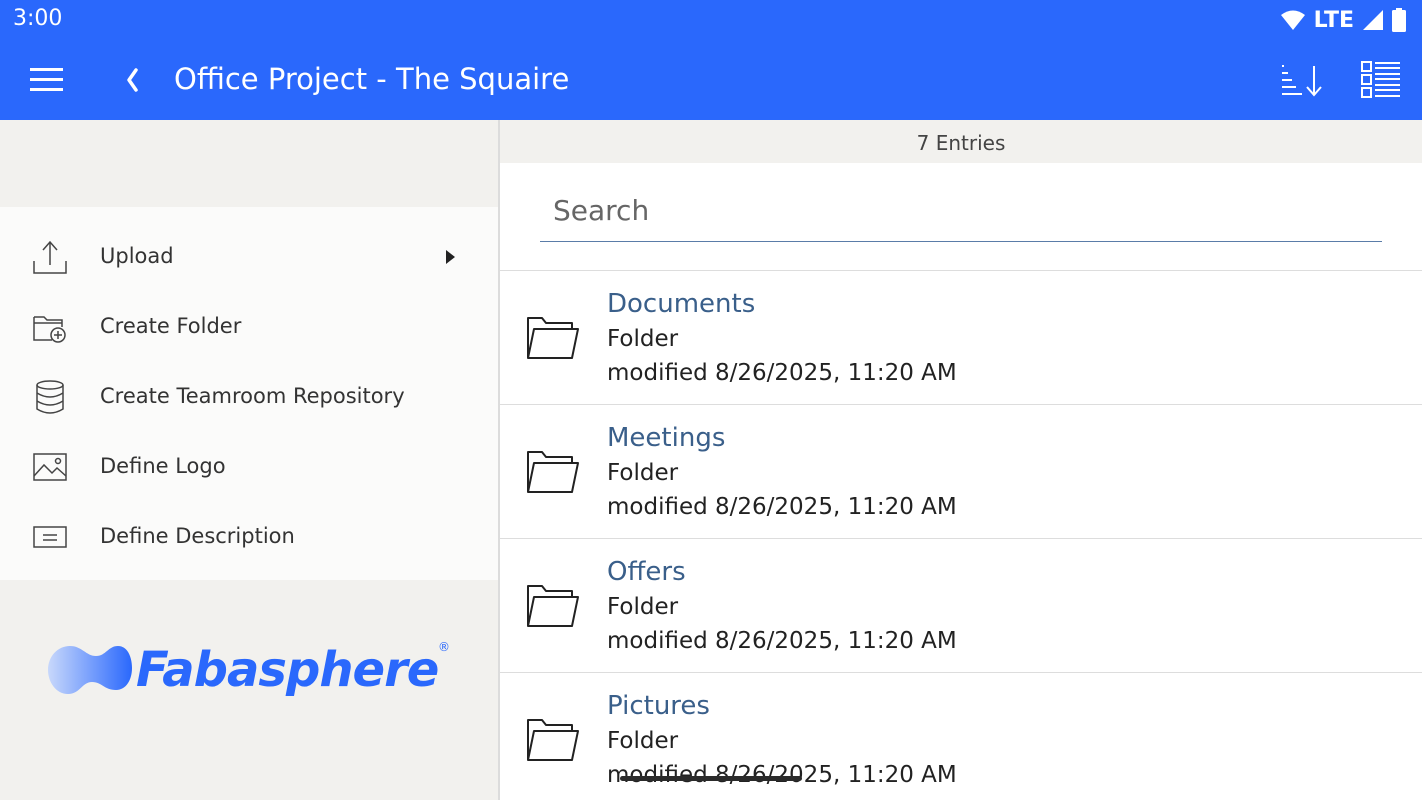 This screenshot has height=806, width=1422. What do you see at coordinates (646, 572) in the screenshot?
I see `item-name: Offers` at bounding box center [646, 572].